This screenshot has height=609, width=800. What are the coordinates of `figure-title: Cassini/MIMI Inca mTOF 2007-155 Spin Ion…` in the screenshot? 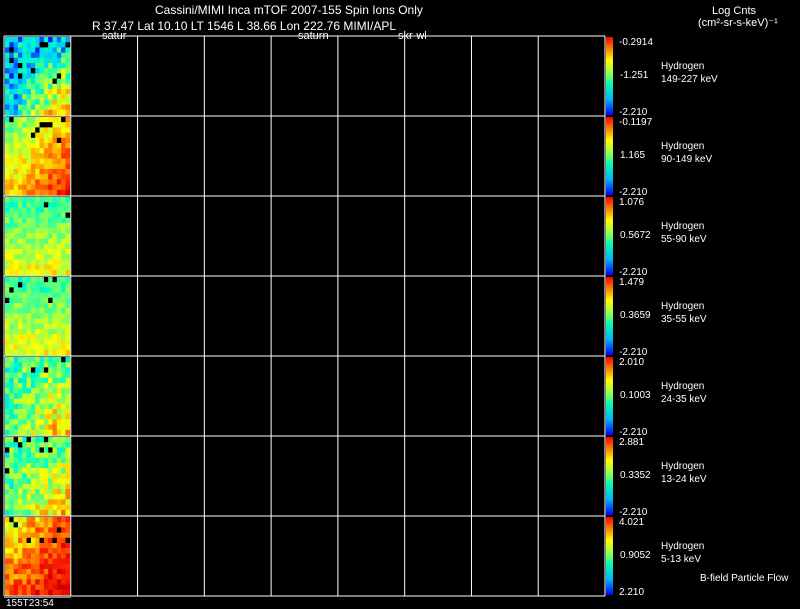 It's located at (289, 10).